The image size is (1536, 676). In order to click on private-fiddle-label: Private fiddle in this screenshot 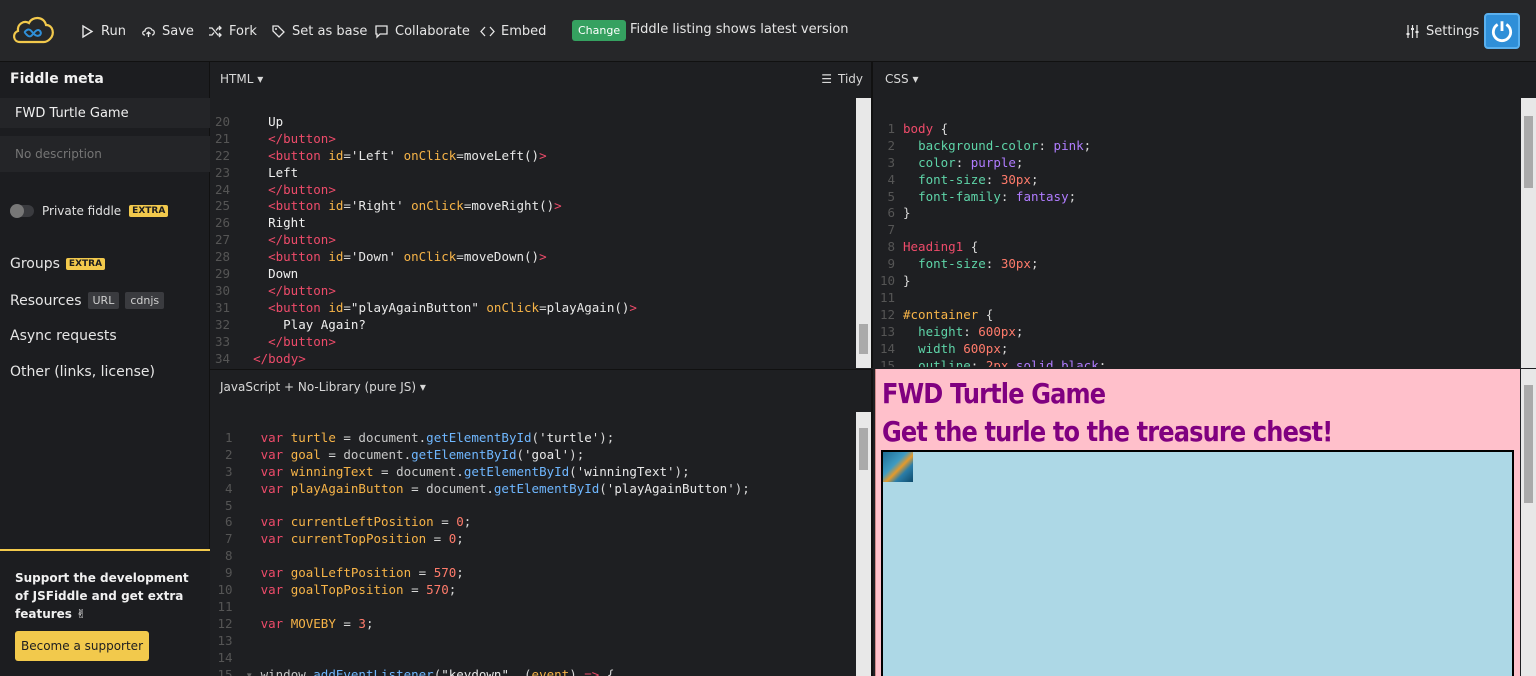, I will do `click(82, 211)`.